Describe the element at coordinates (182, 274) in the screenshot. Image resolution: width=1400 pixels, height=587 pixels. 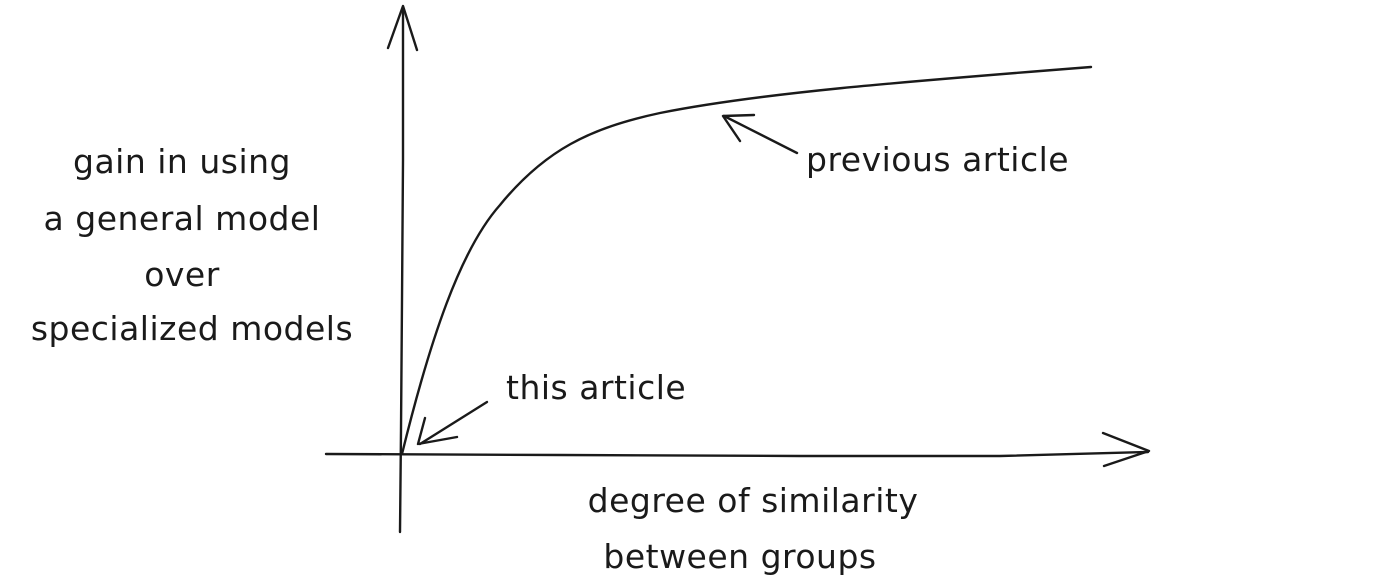
I see `y-axis-label-line: over` at that location.